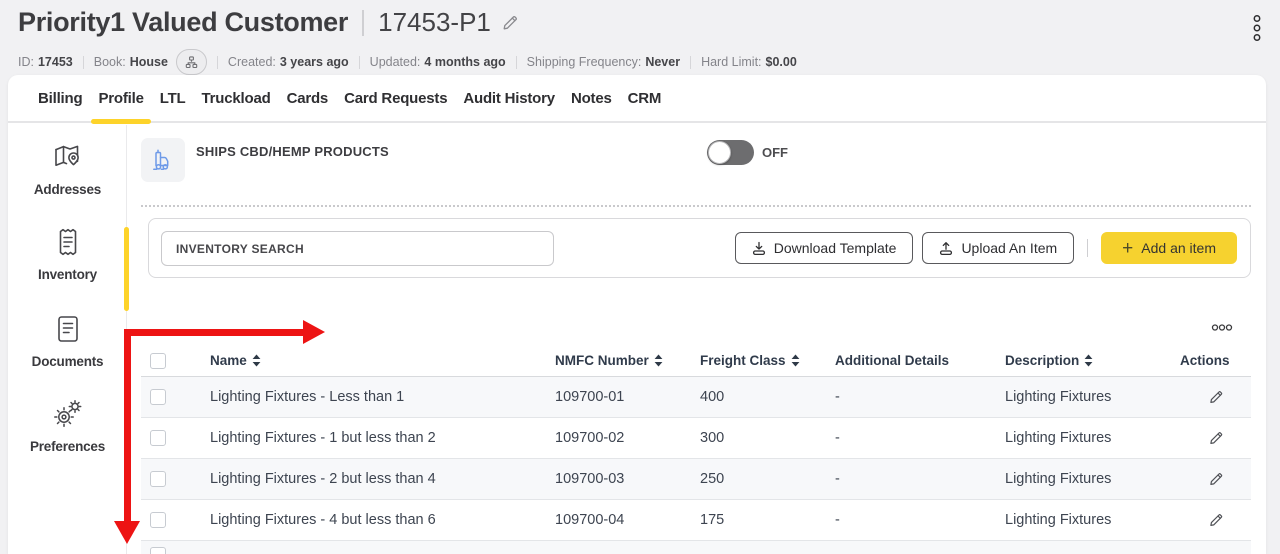 The height and width of the screenshot is (554, 1280). What do you see at coordinates (712, 397) in the screenshot?
I see `cell-freight-class: 400` at bounding box center [712, 397].